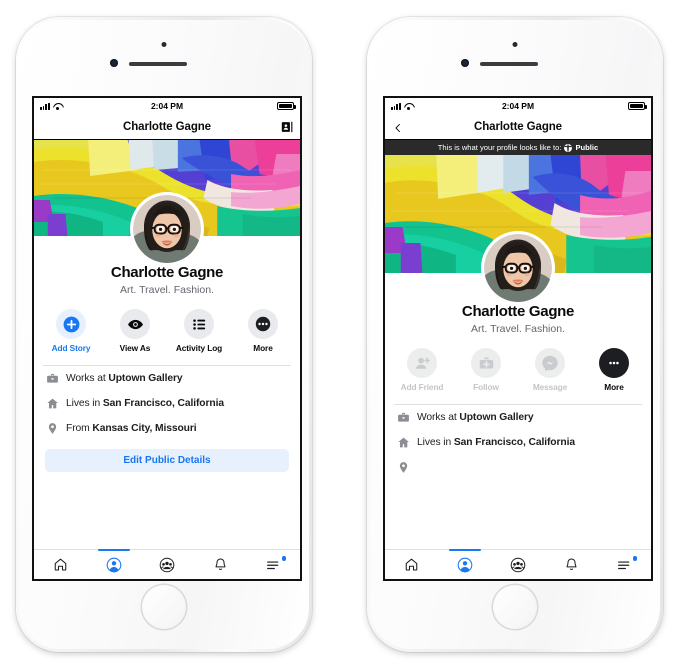 The image size is (680, 669). Describe the element at coordinates (550, 370) in the screenshot. I see `action-message: Message` at that location.